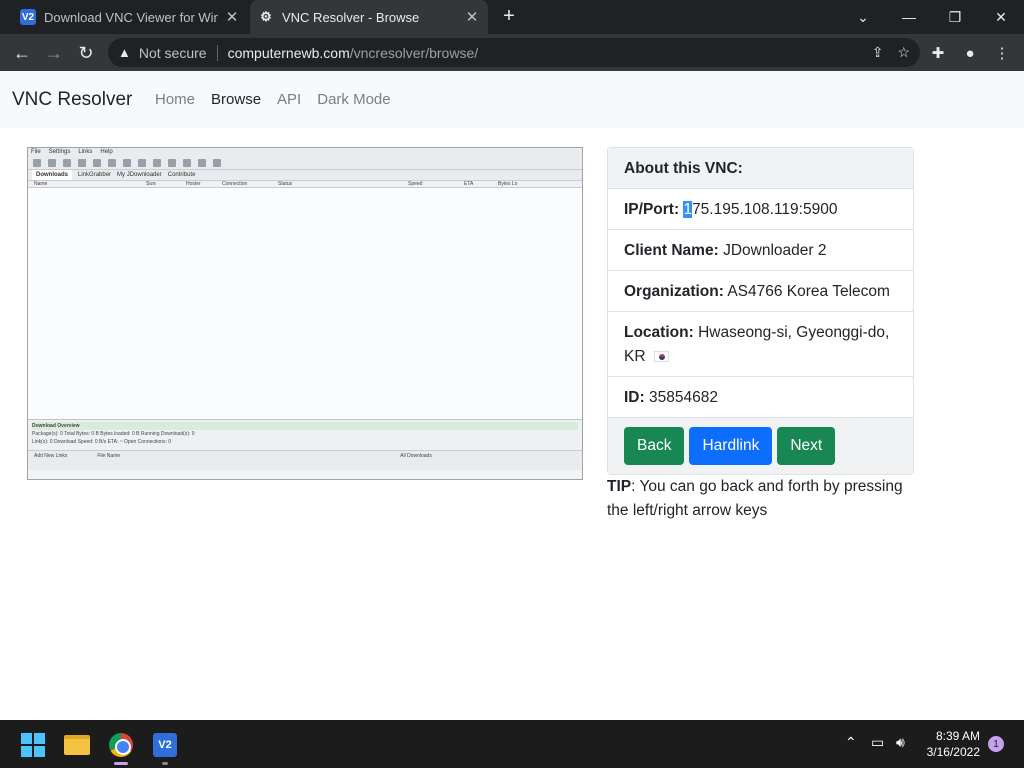 Image resolution: width=1024 pixels, height=768 pixels. What do you see at coordinates (22, 53) in the screenshot?
I see `back-arrow-icon: ←` at bounding box center [22, 53].